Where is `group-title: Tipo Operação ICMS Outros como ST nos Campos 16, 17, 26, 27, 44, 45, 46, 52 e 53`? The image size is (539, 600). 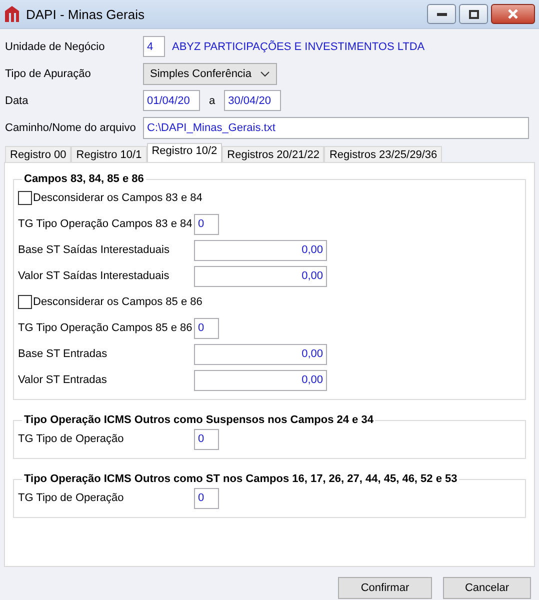 group-title: Tipo Operação ICMS Outros como ST nos Campos 16, 17, 26, 27, 44, 45, 46, 52 e 53 is located at coordinates (240, 479).